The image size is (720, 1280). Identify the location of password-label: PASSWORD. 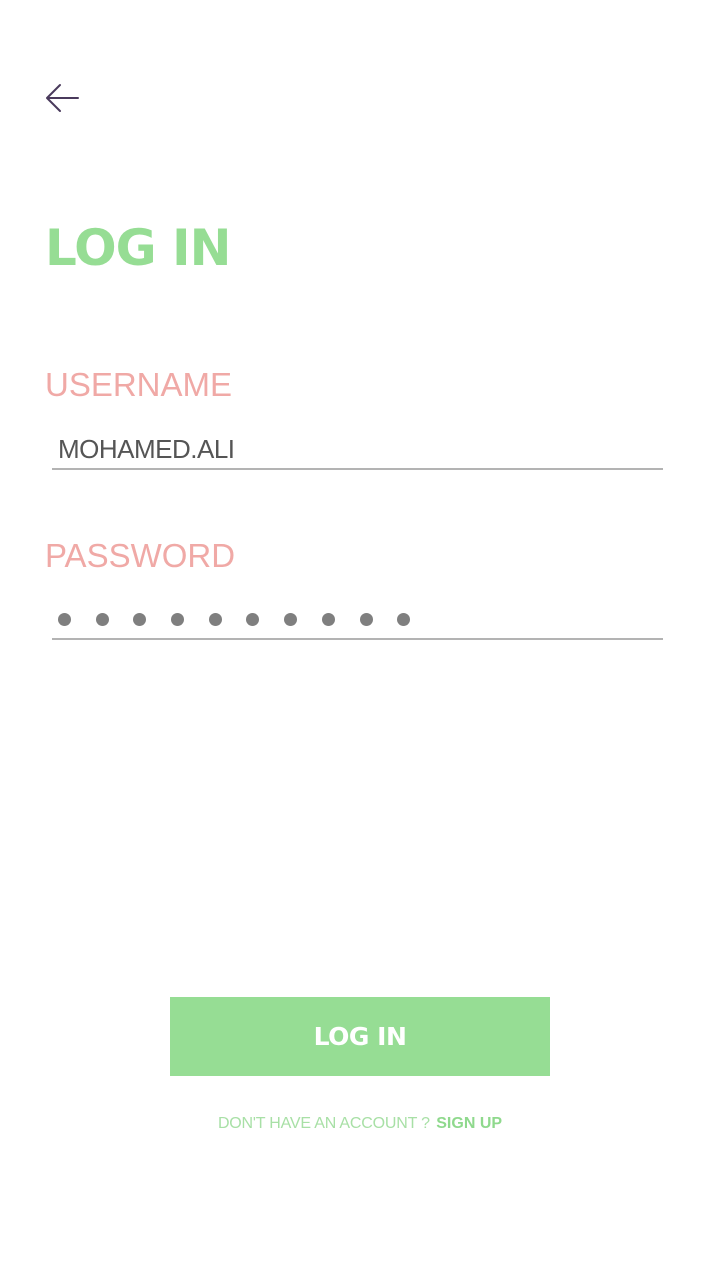
(140, 555).